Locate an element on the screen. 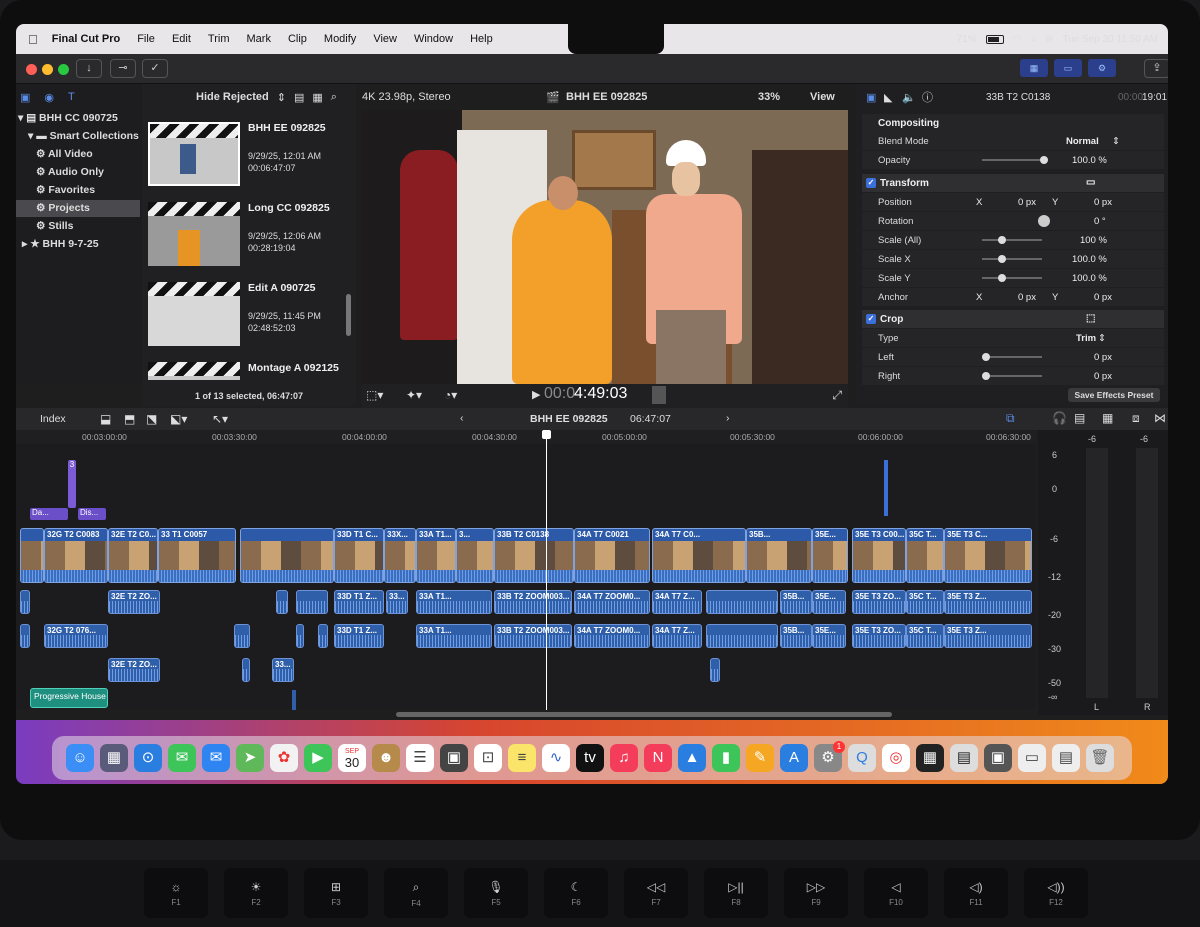 The width and height of the screenshot is (1200, 927). crop-type-select: Trim is located at coordinates (1086, 338).